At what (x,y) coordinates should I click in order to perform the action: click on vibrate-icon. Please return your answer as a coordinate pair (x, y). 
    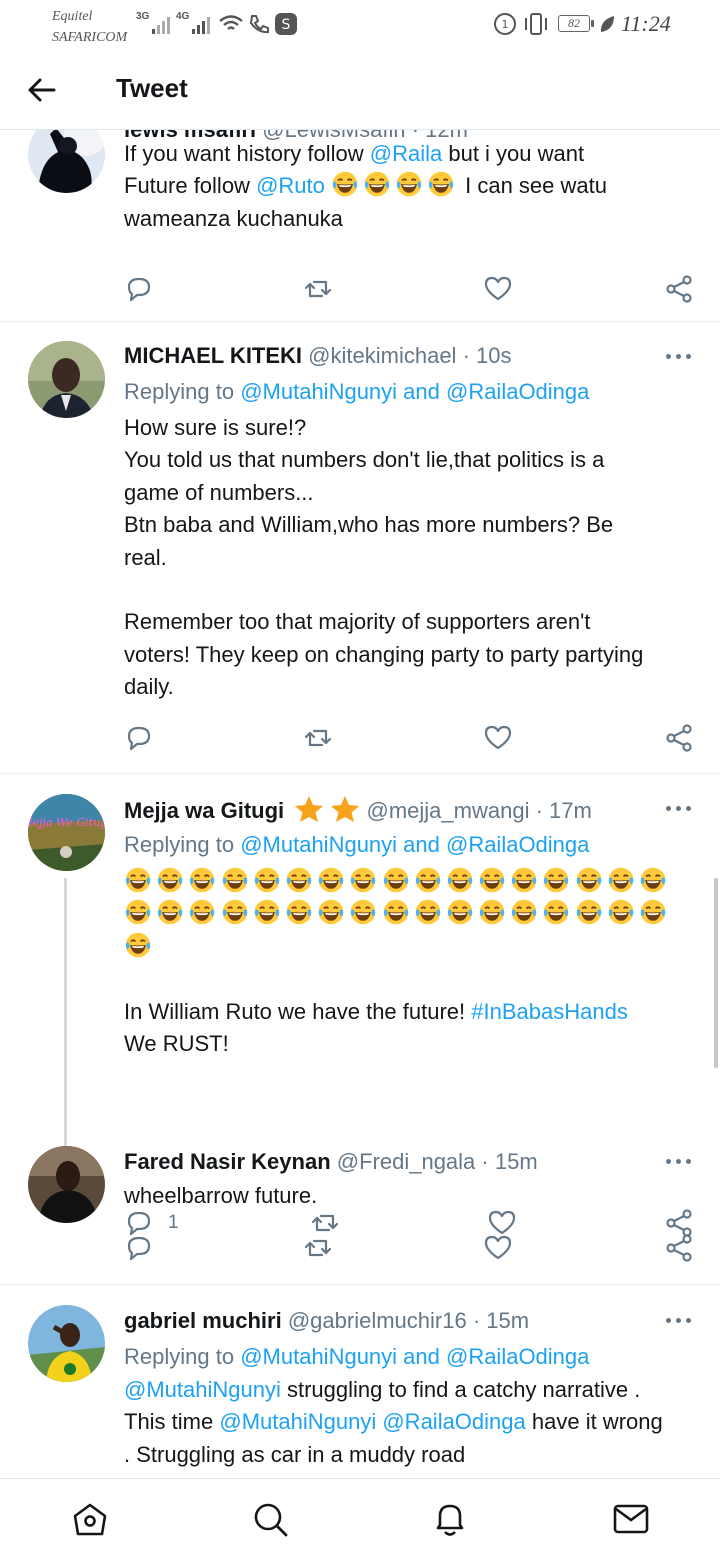
    Looking at the image, I should click on (536, 24).